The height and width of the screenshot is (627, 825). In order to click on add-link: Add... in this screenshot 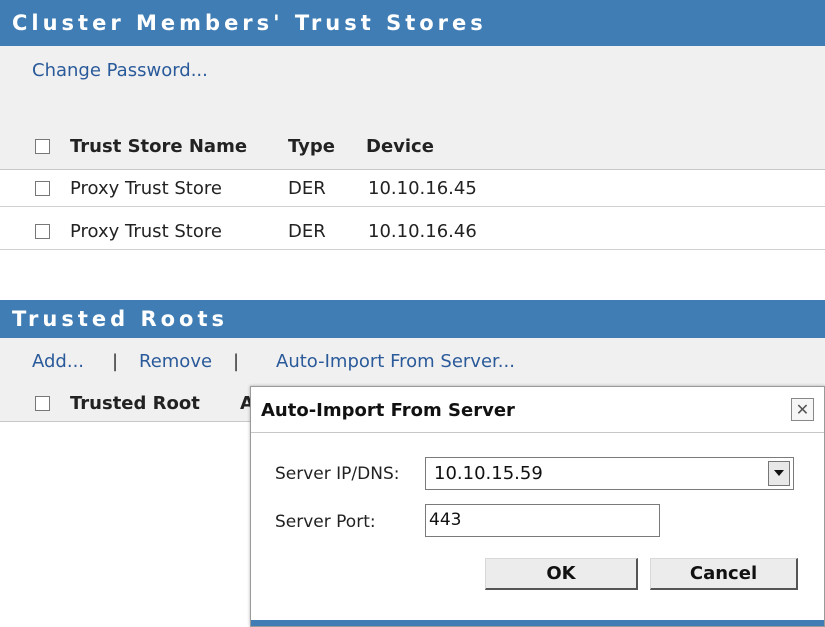, I will do `click(58, 361)`.